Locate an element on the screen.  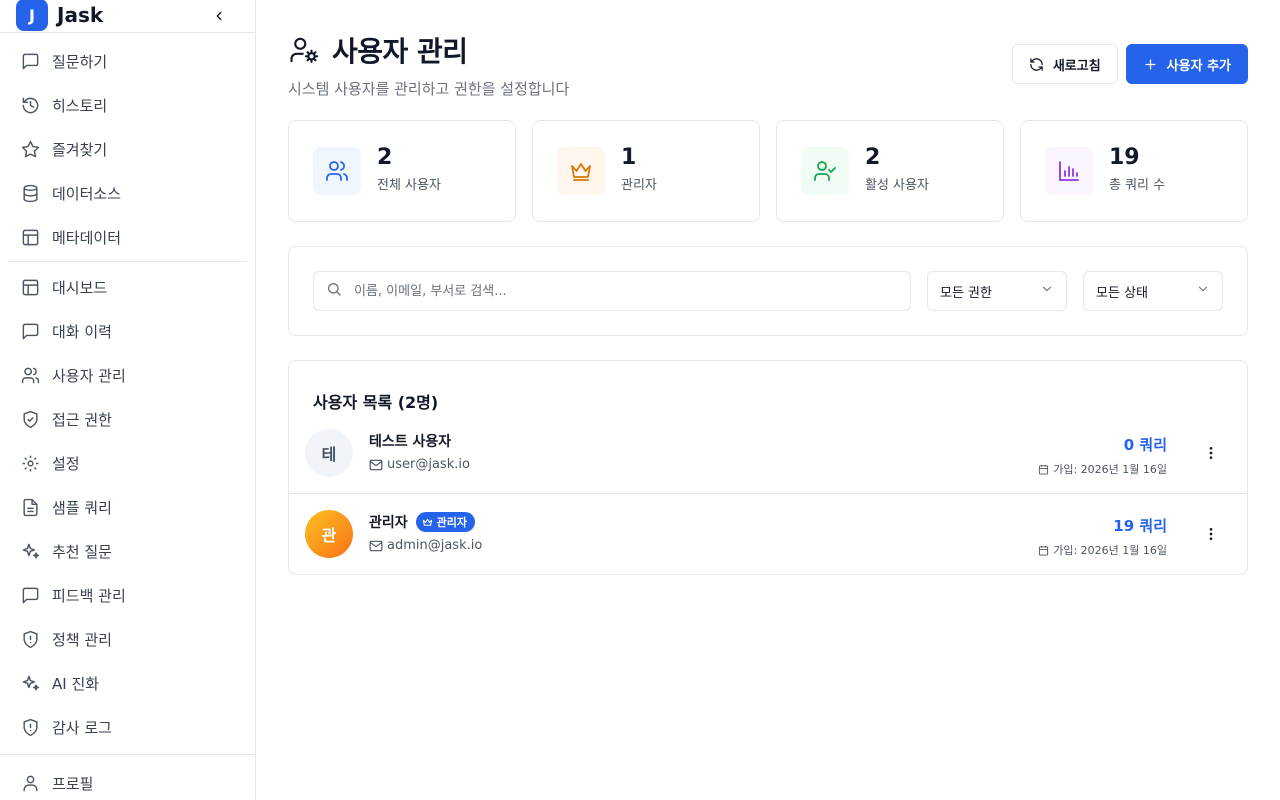
sidebar-item-history: 히스토리 is located at coordinates (127, 105).